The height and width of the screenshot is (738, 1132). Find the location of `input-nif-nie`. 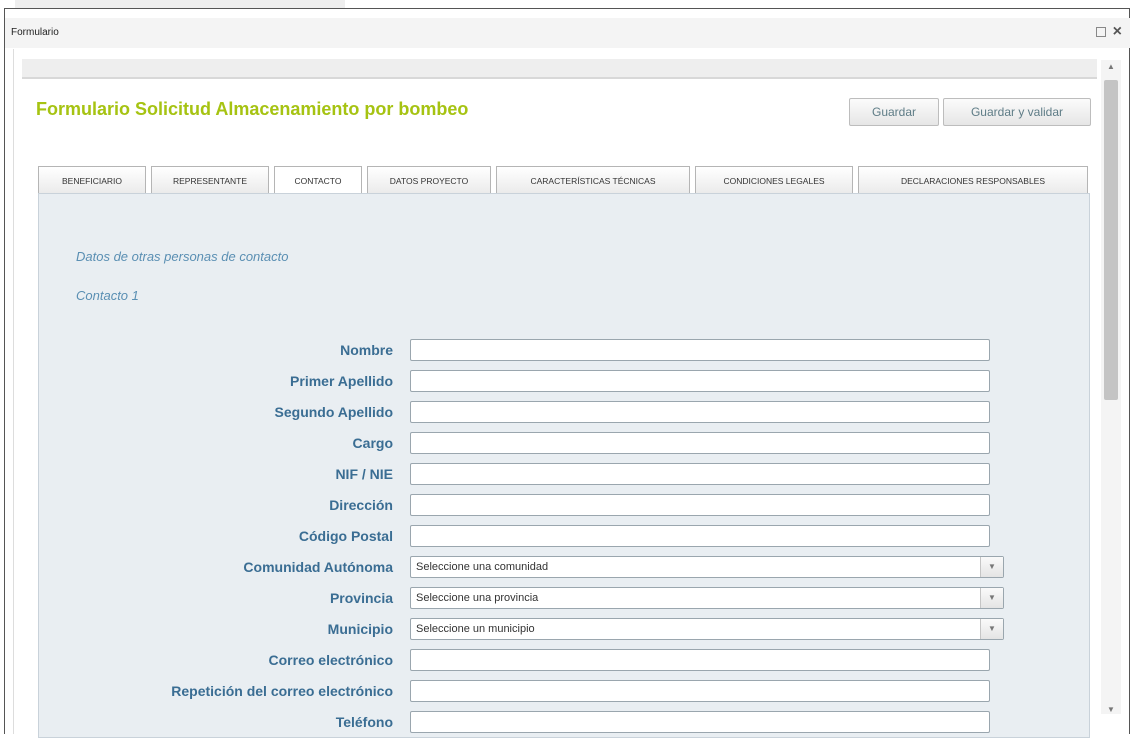

input-nif-nie is located at coordinates (700, 474).